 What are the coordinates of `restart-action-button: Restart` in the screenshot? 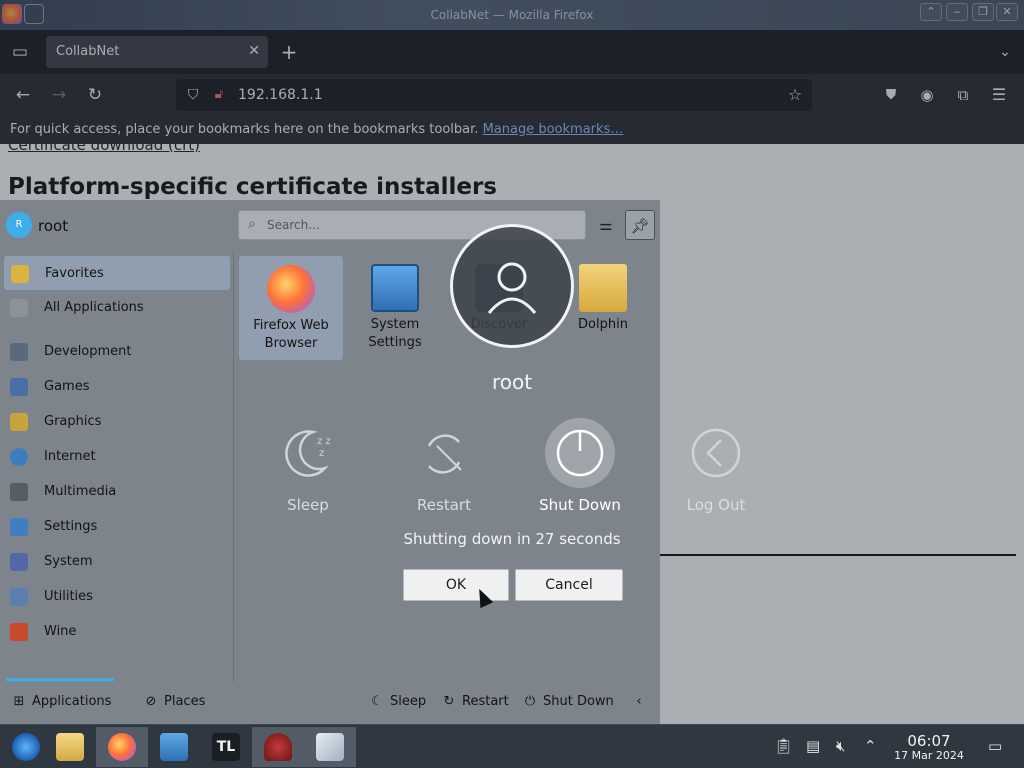 It's located at (444, 466).